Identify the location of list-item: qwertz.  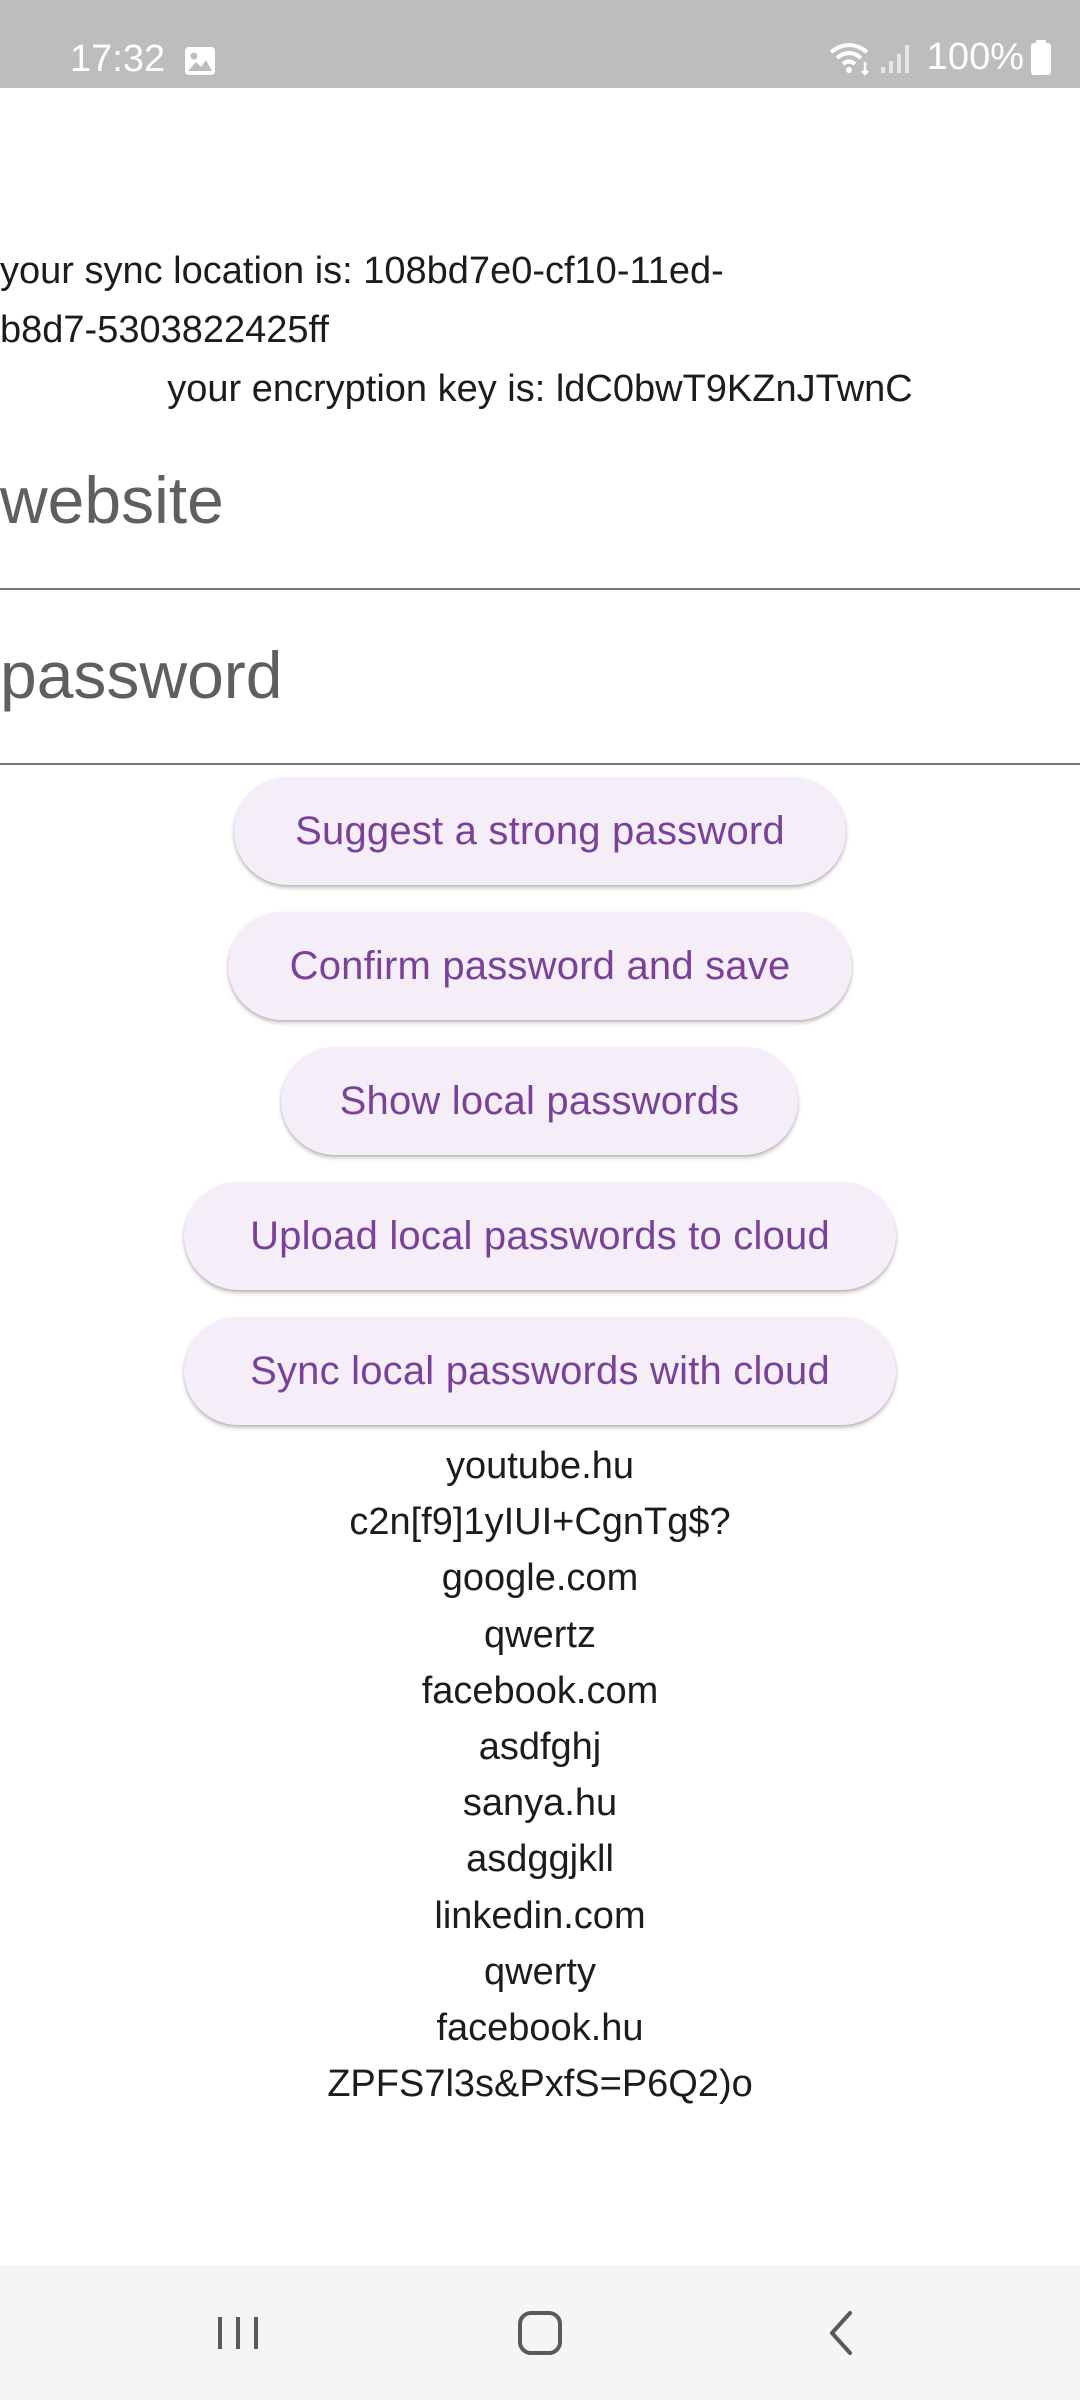
(540, 1634).